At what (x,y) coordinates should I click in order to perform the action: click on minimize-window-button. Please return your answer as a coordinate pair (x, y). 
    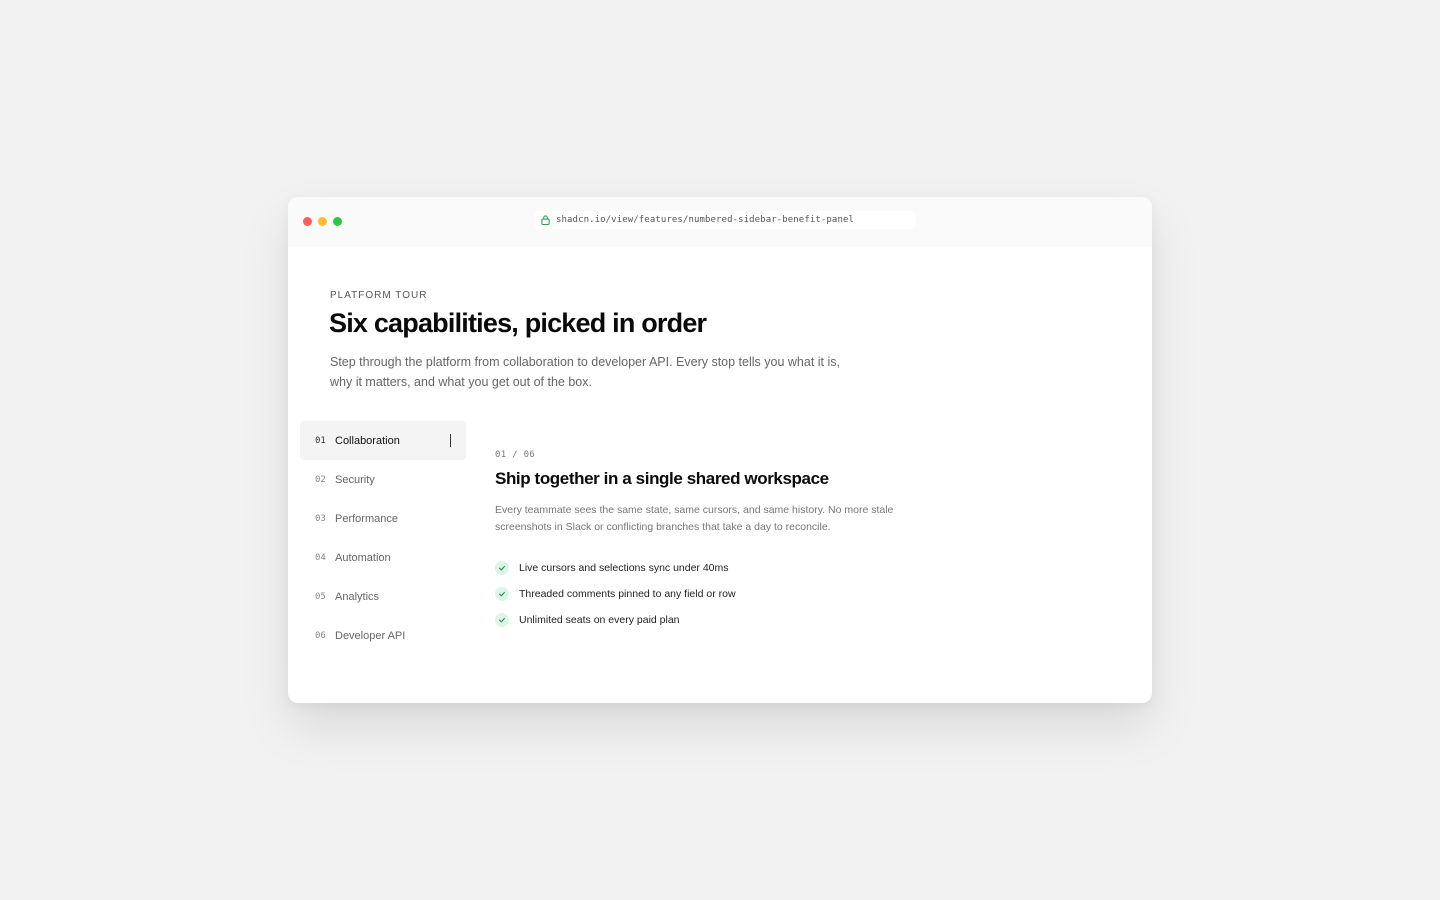
    Looking at the image, I should click on (322, 221).